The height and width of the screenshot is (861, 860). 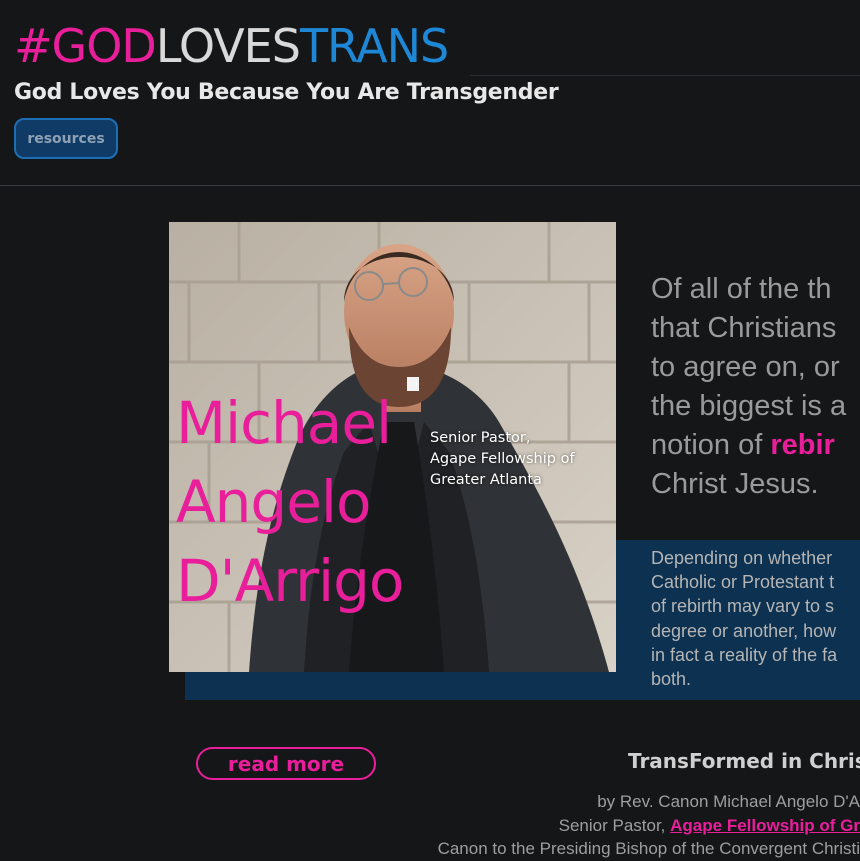 I want to click on quote-line: to agree on, or, so click(x=745, y=367).